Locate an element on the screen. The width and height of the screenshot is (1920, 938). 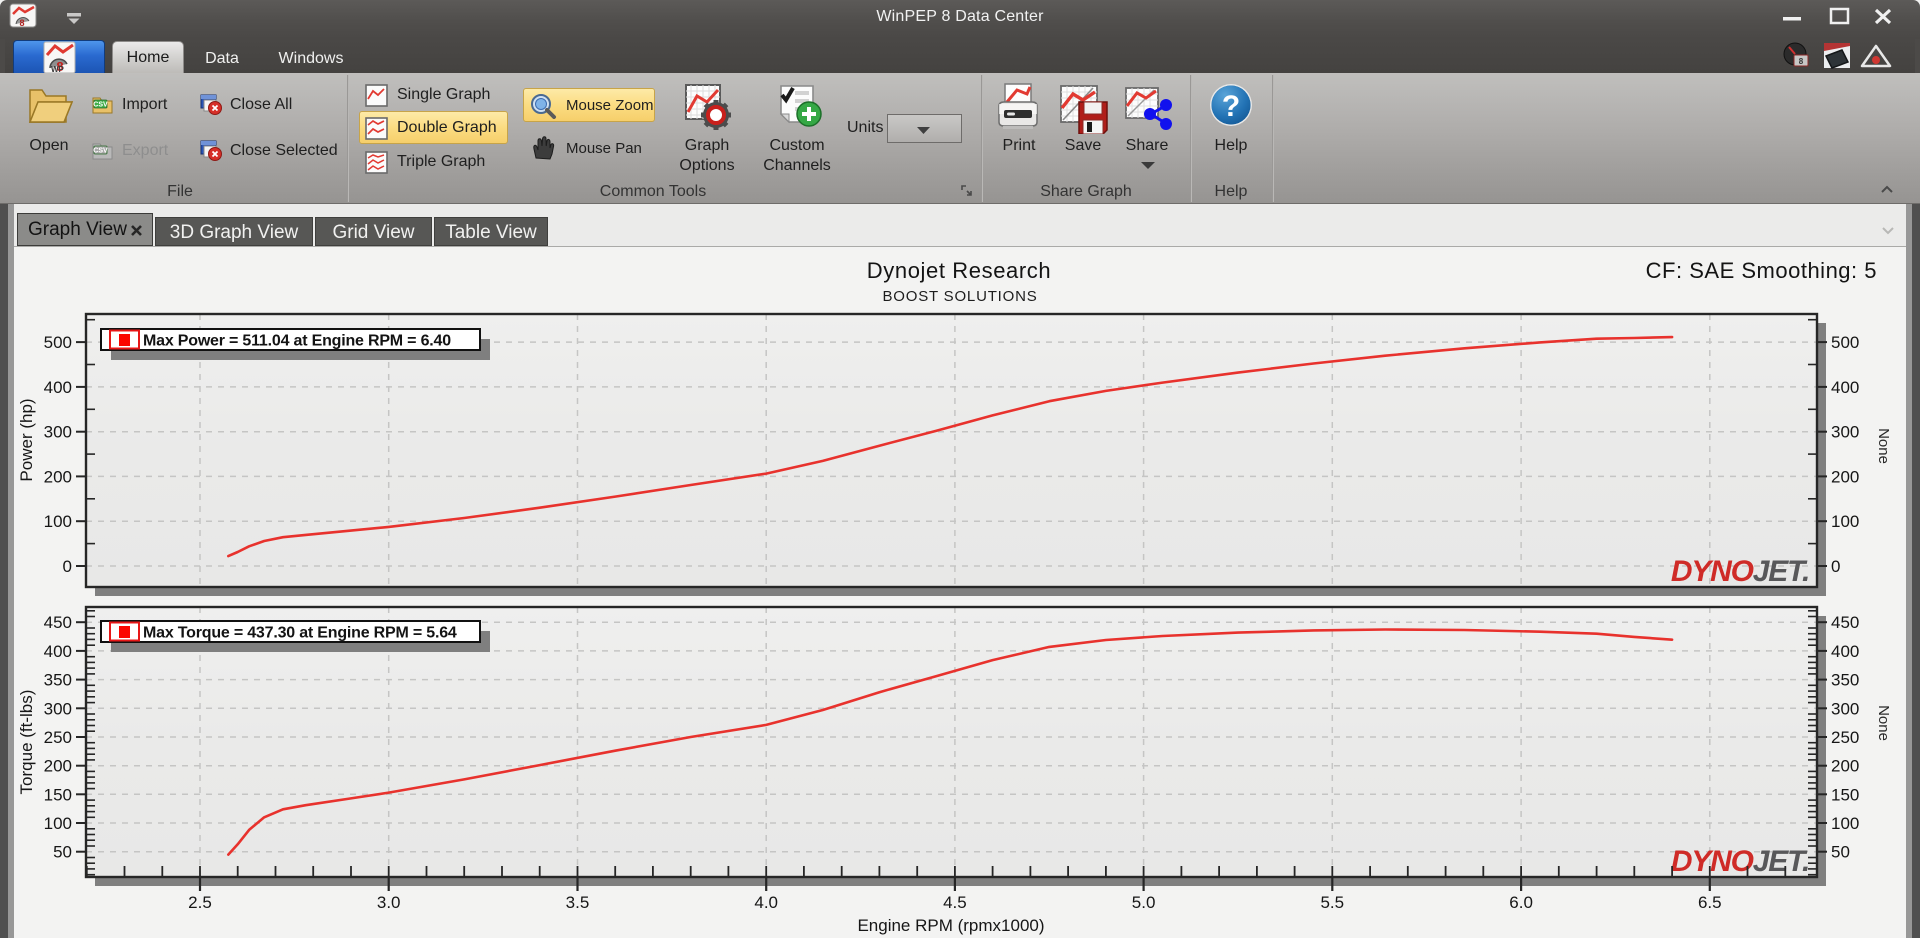
svg-text: CF: SAE Smoothing: 5 is located at coordinates (1761, 270).